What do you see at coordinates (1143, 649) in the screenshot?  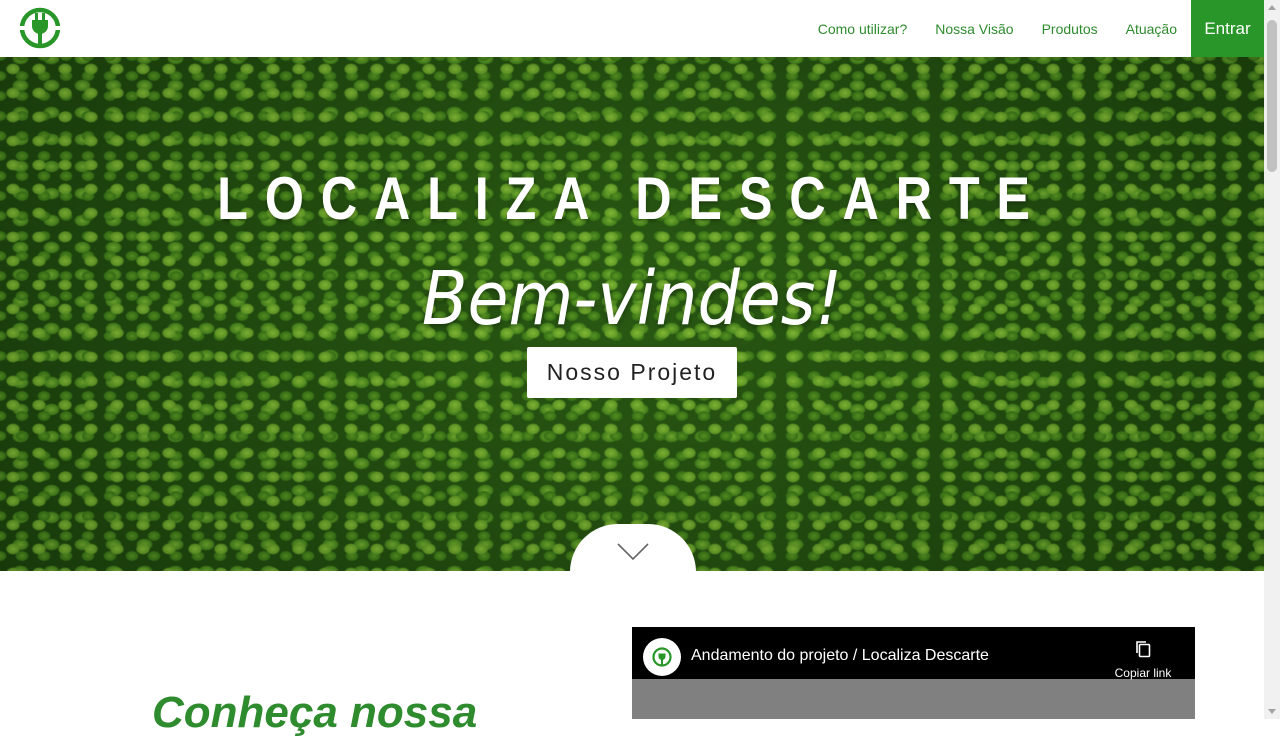 I see `copy-icon` at bounding box center [1143, 649].